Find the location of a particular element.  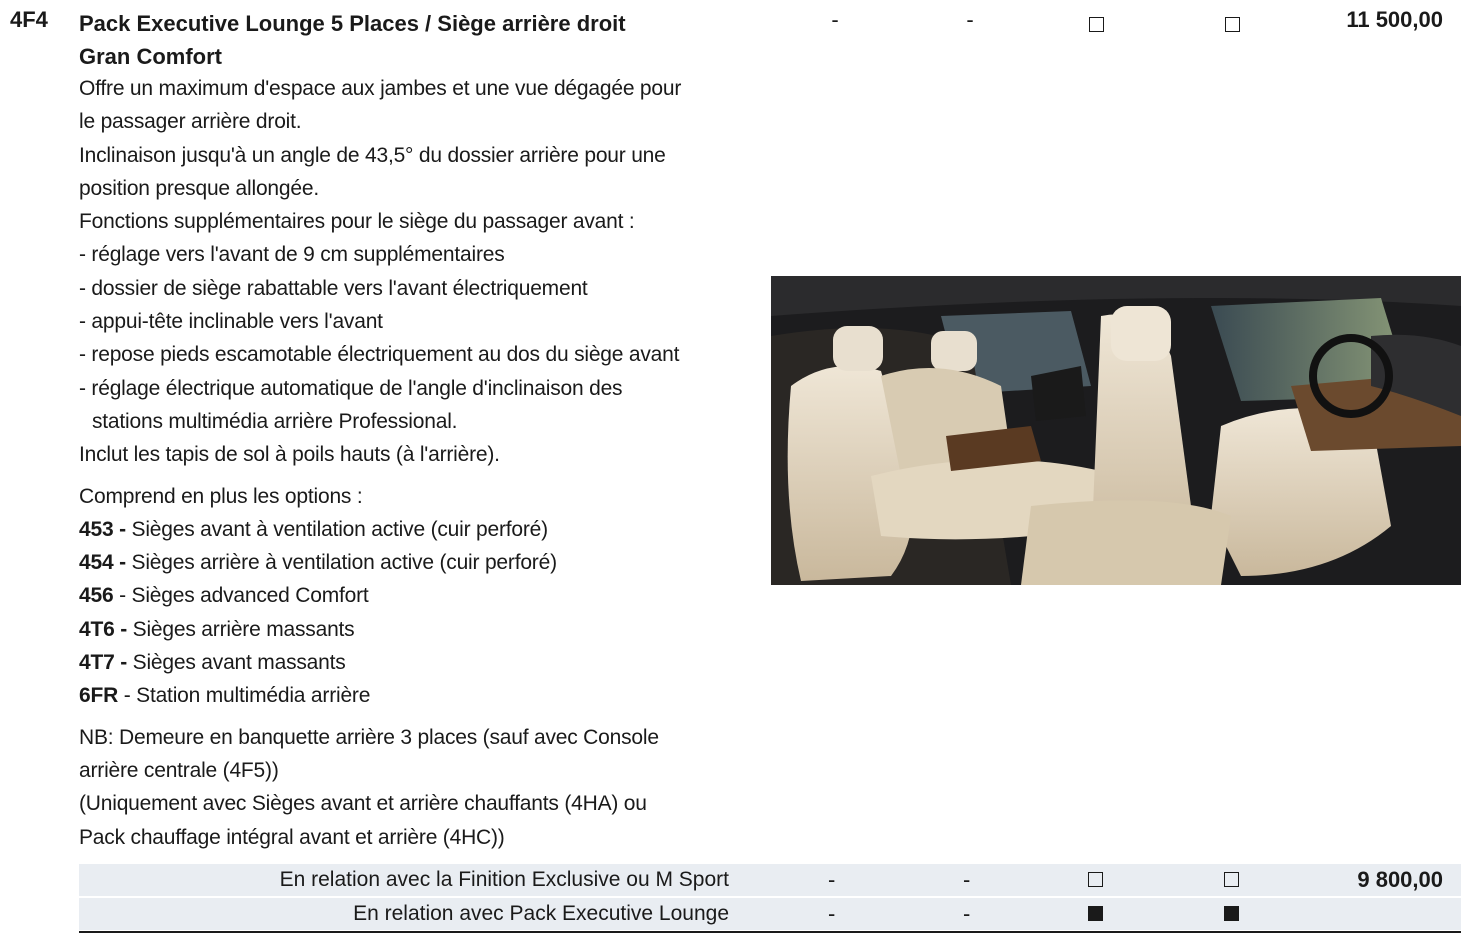

option-item-code: 4T7 - is located at coordinates (103, 663).